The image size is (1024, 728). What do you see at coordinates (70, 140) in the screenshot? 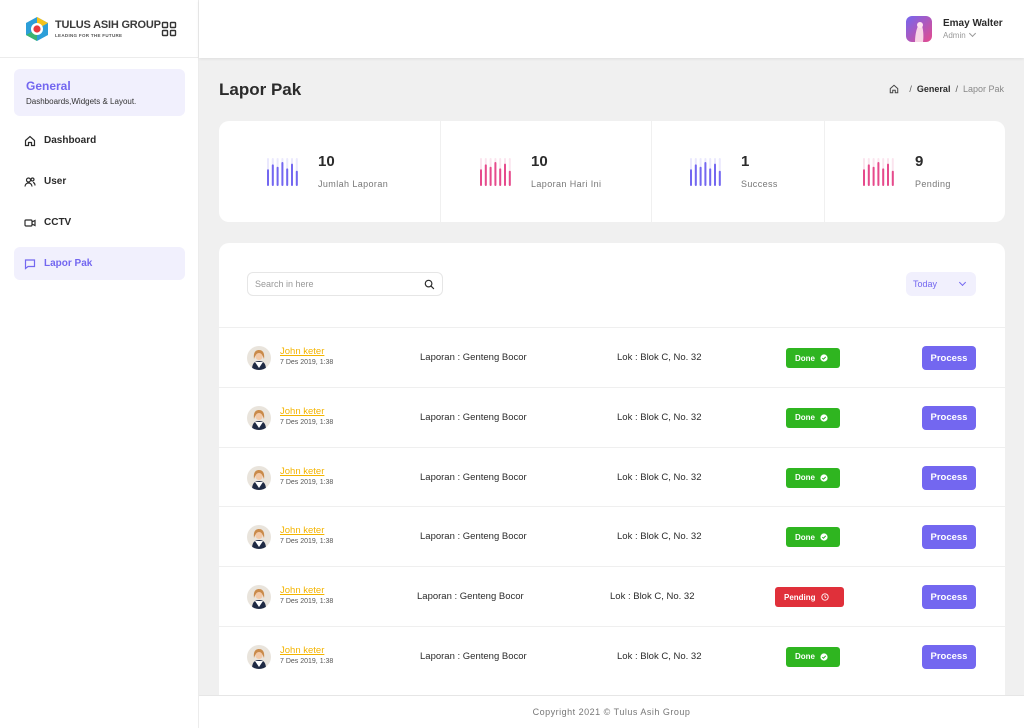
I see `sidebar-item-label: Dashboard` at bounding box center [70, 140].